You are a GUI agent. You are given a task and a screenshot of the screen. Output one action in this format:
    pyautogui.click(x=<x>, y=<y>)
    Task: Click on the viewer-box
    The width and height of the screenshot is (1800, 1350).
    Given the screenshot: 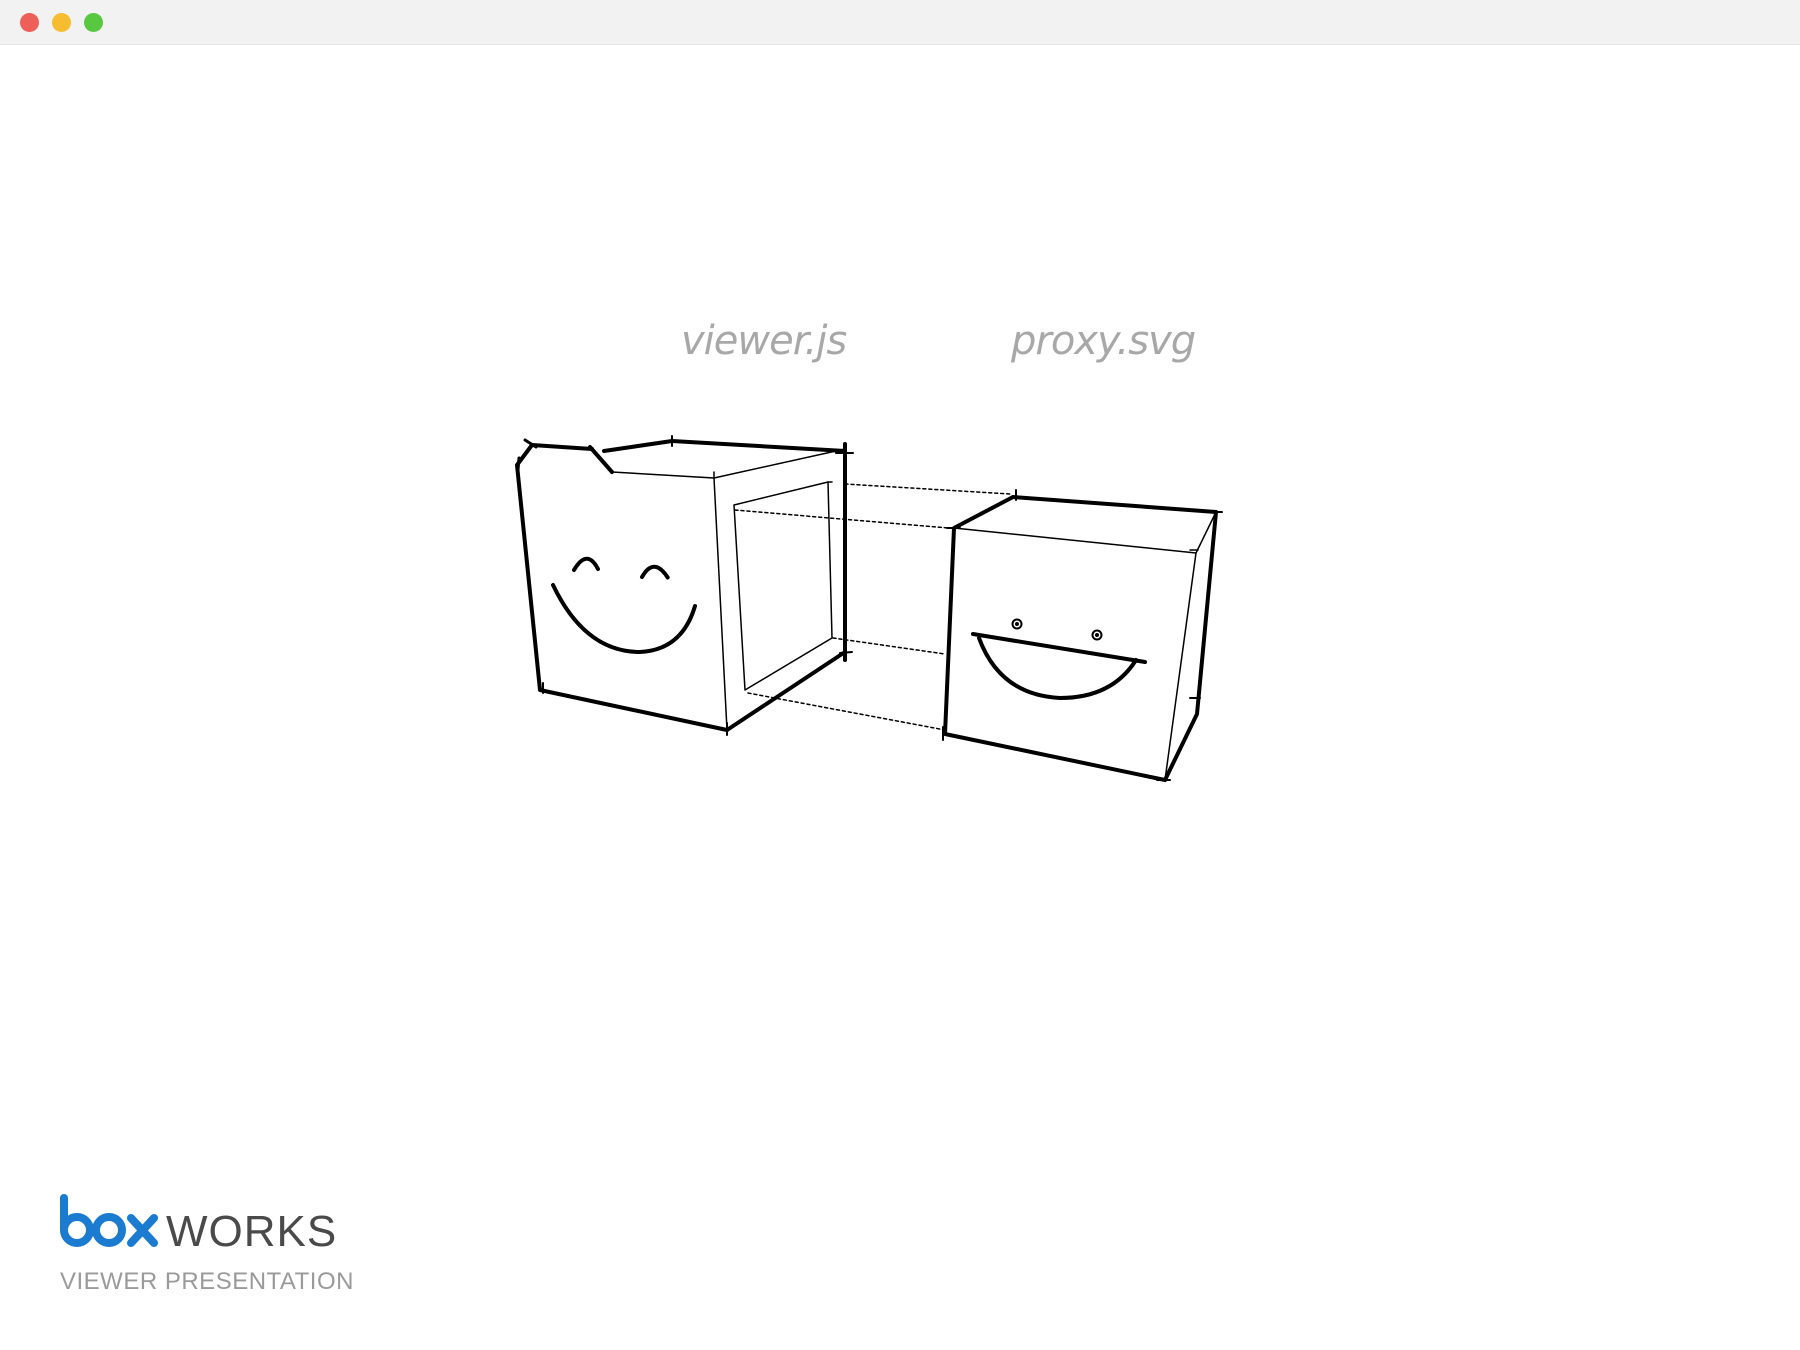 What is the action you would take?
    pyautogui.click(x=684, y=585)
    